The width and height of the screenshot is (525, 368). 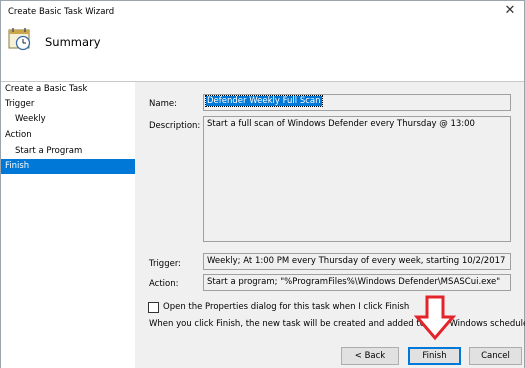 What do you see at coordinates (435, 318) in the screenshot?
I see `red-arrow-down-icon` at bounding box center [435, 318].